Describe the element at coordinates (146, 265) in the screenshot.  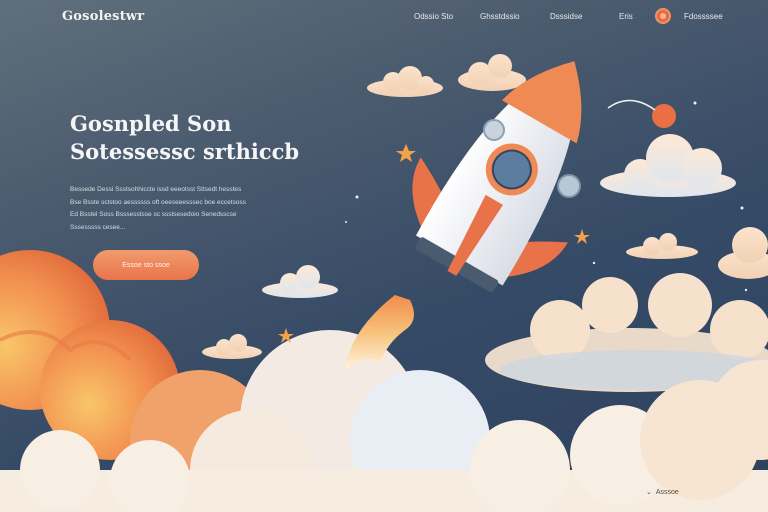
I see `hero-cta-button: Essoe sto ssoe` at that location.